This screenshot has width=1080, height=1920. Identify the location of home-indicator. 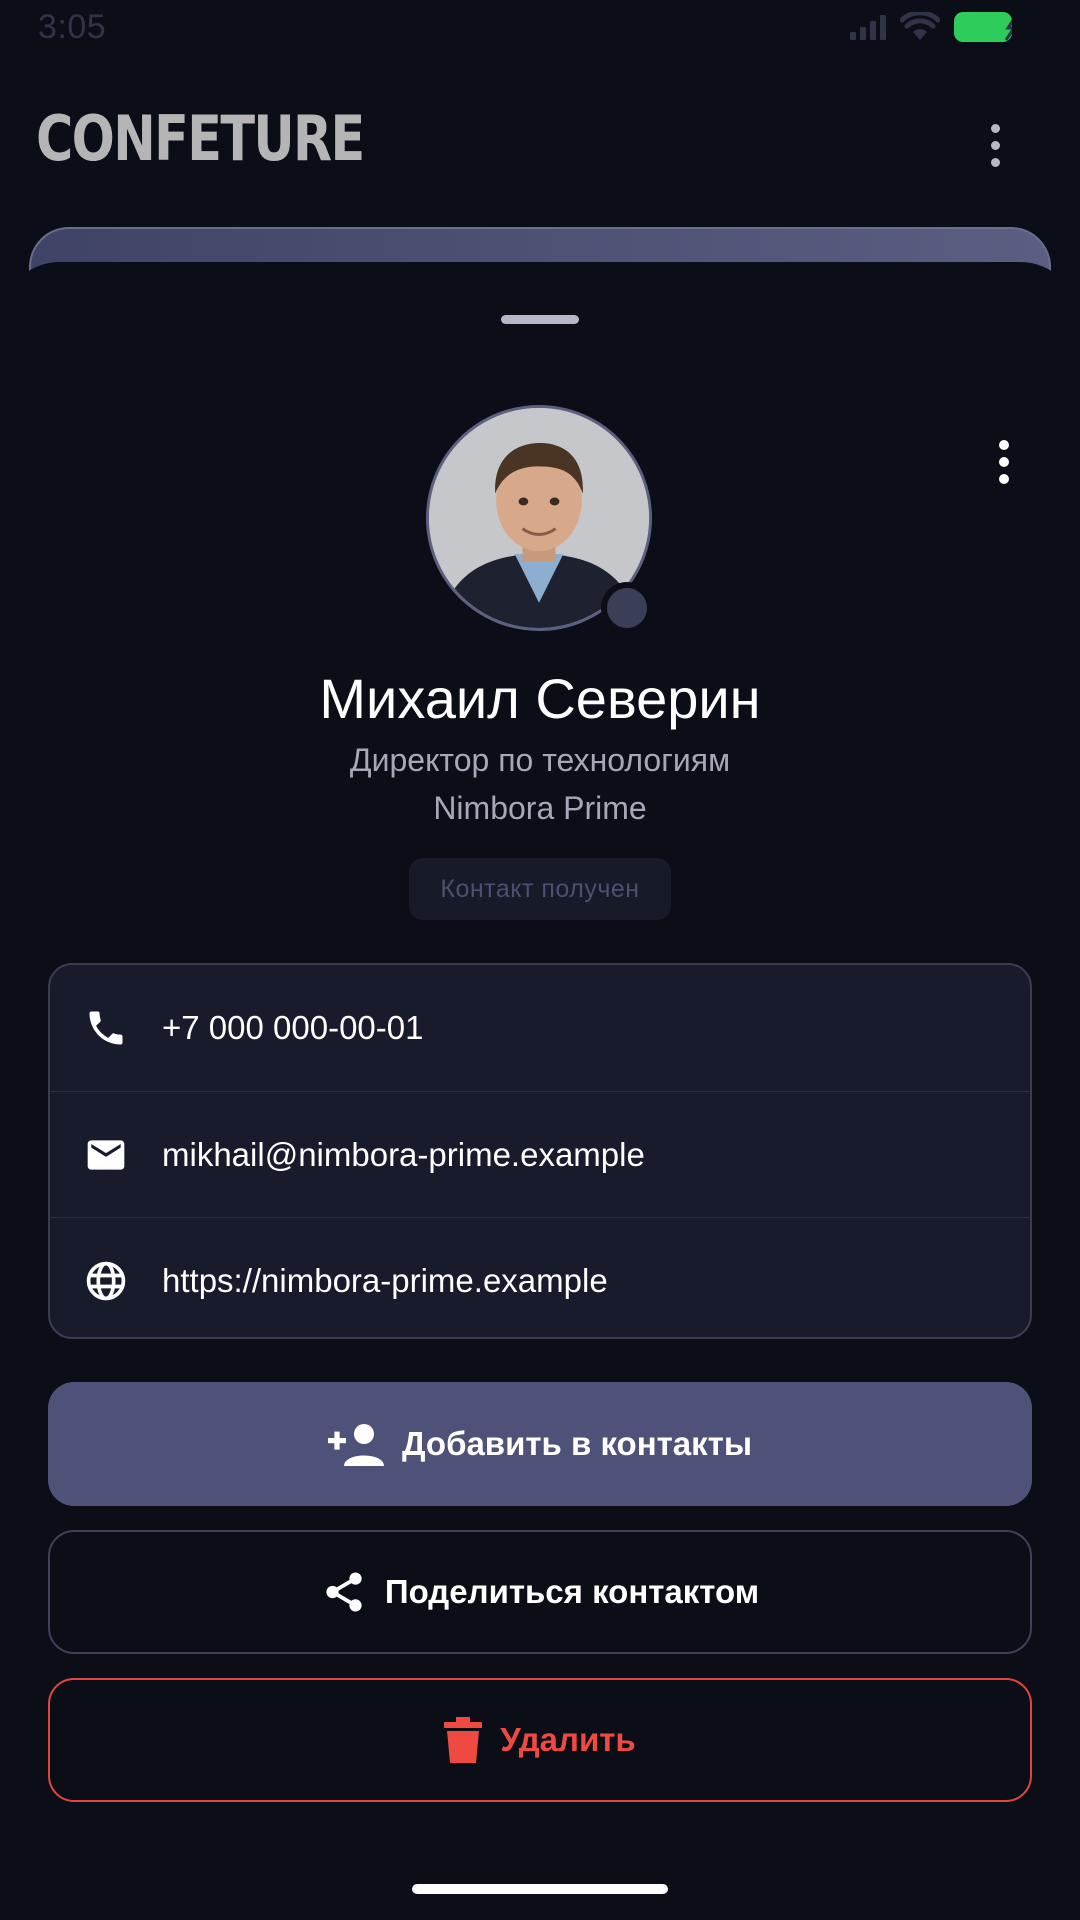
(540, 1889).